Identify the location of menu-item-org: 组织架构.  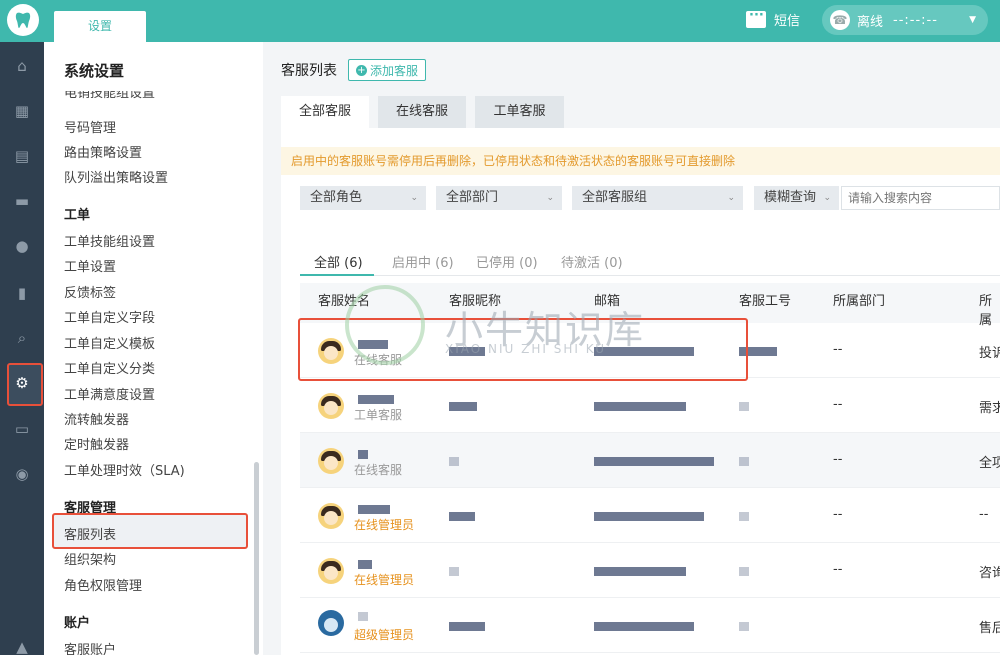
(90, 558).